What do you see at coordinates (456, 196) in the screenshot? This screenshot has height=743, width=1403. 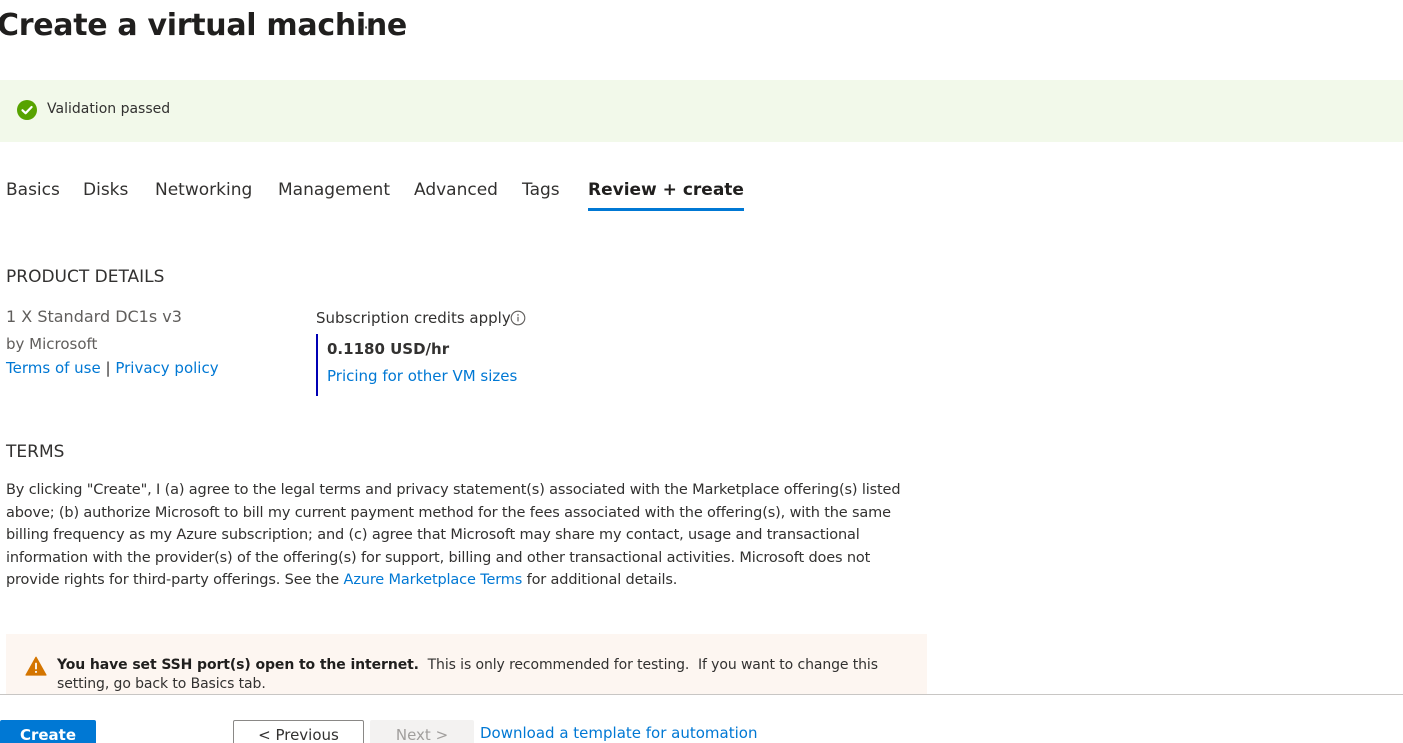 I see `tab-advanced: Advanced` at bounding box center [456, 196].